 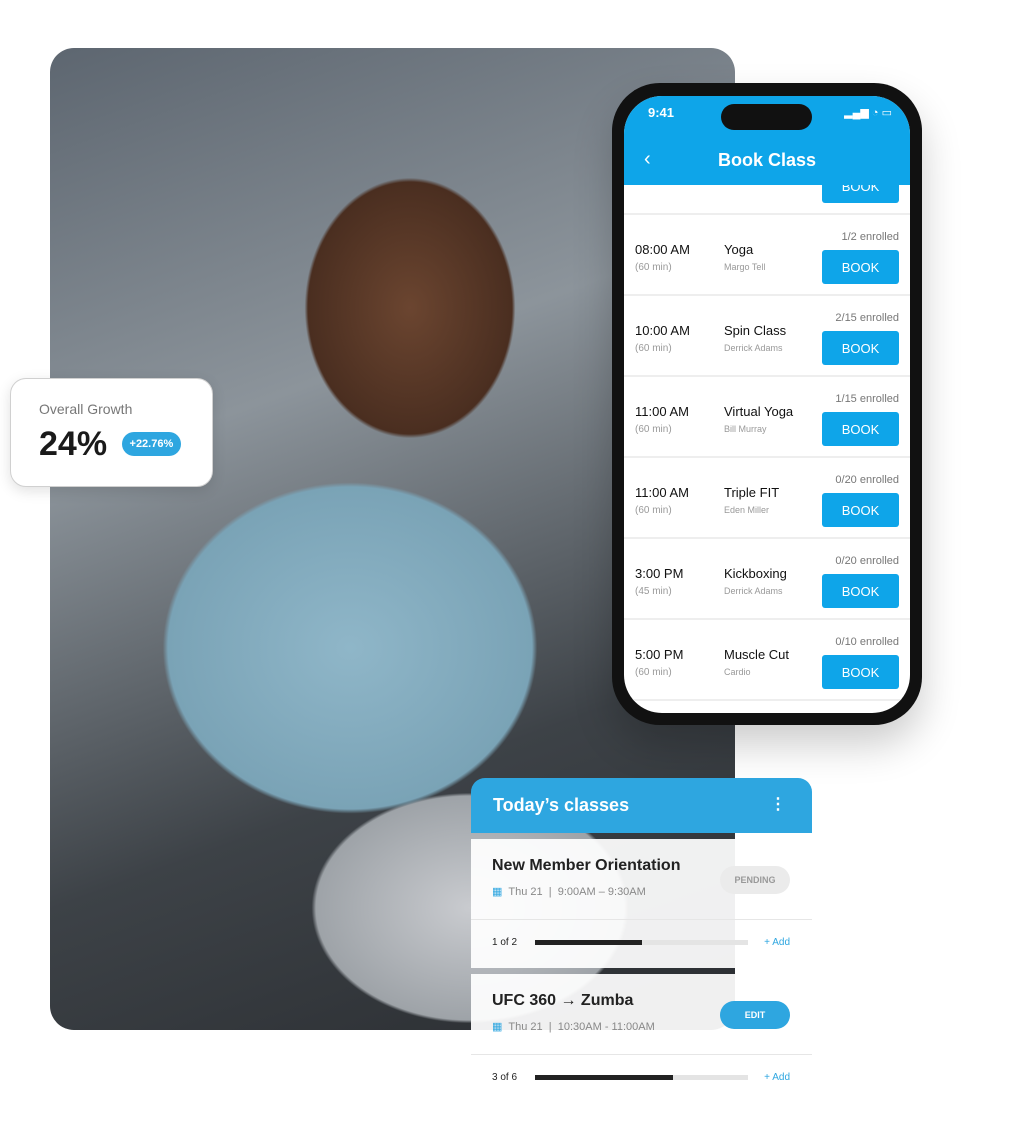 I want to click on class-name: Spin Class, so click(x=755, y=330).